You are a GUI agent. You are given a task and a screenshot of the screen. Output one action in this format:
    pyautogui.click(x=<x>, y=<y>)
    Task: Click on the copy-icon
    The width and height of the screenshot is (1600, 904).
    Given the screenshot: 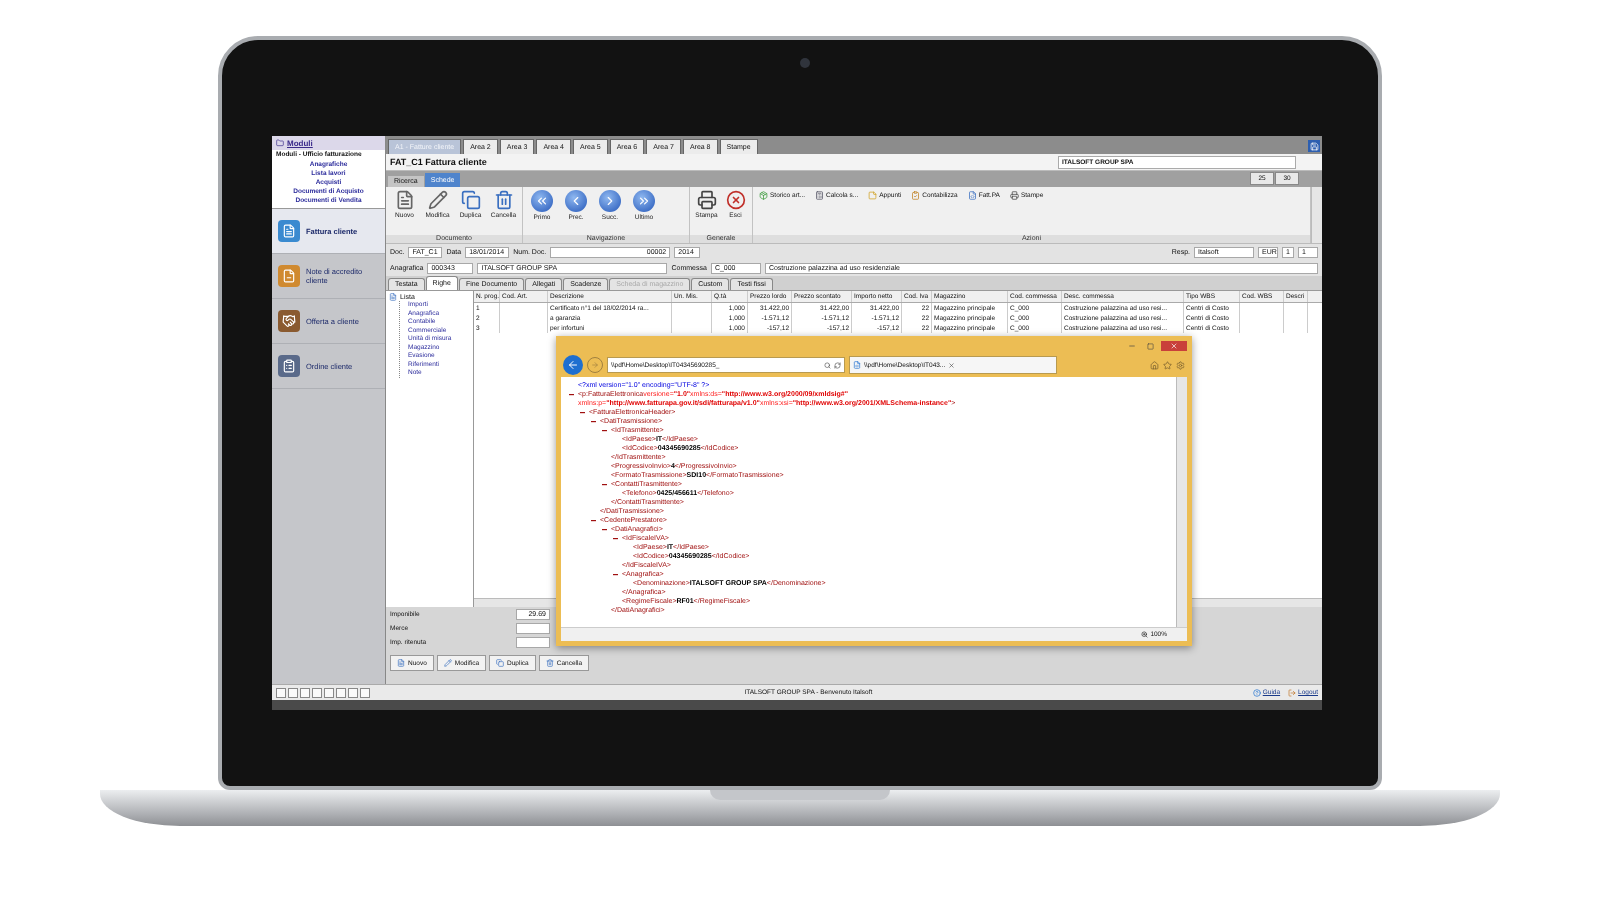 What is the action you would take?
    pyautogui.click(x=470, y=200)
    